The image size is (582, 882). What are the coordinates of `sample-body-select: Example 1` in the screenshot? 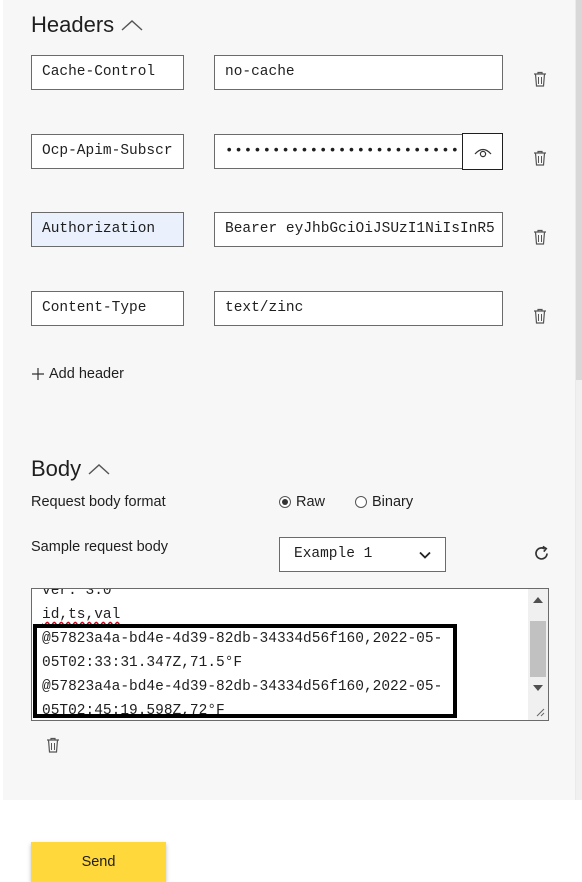 It's located at (362, 554).